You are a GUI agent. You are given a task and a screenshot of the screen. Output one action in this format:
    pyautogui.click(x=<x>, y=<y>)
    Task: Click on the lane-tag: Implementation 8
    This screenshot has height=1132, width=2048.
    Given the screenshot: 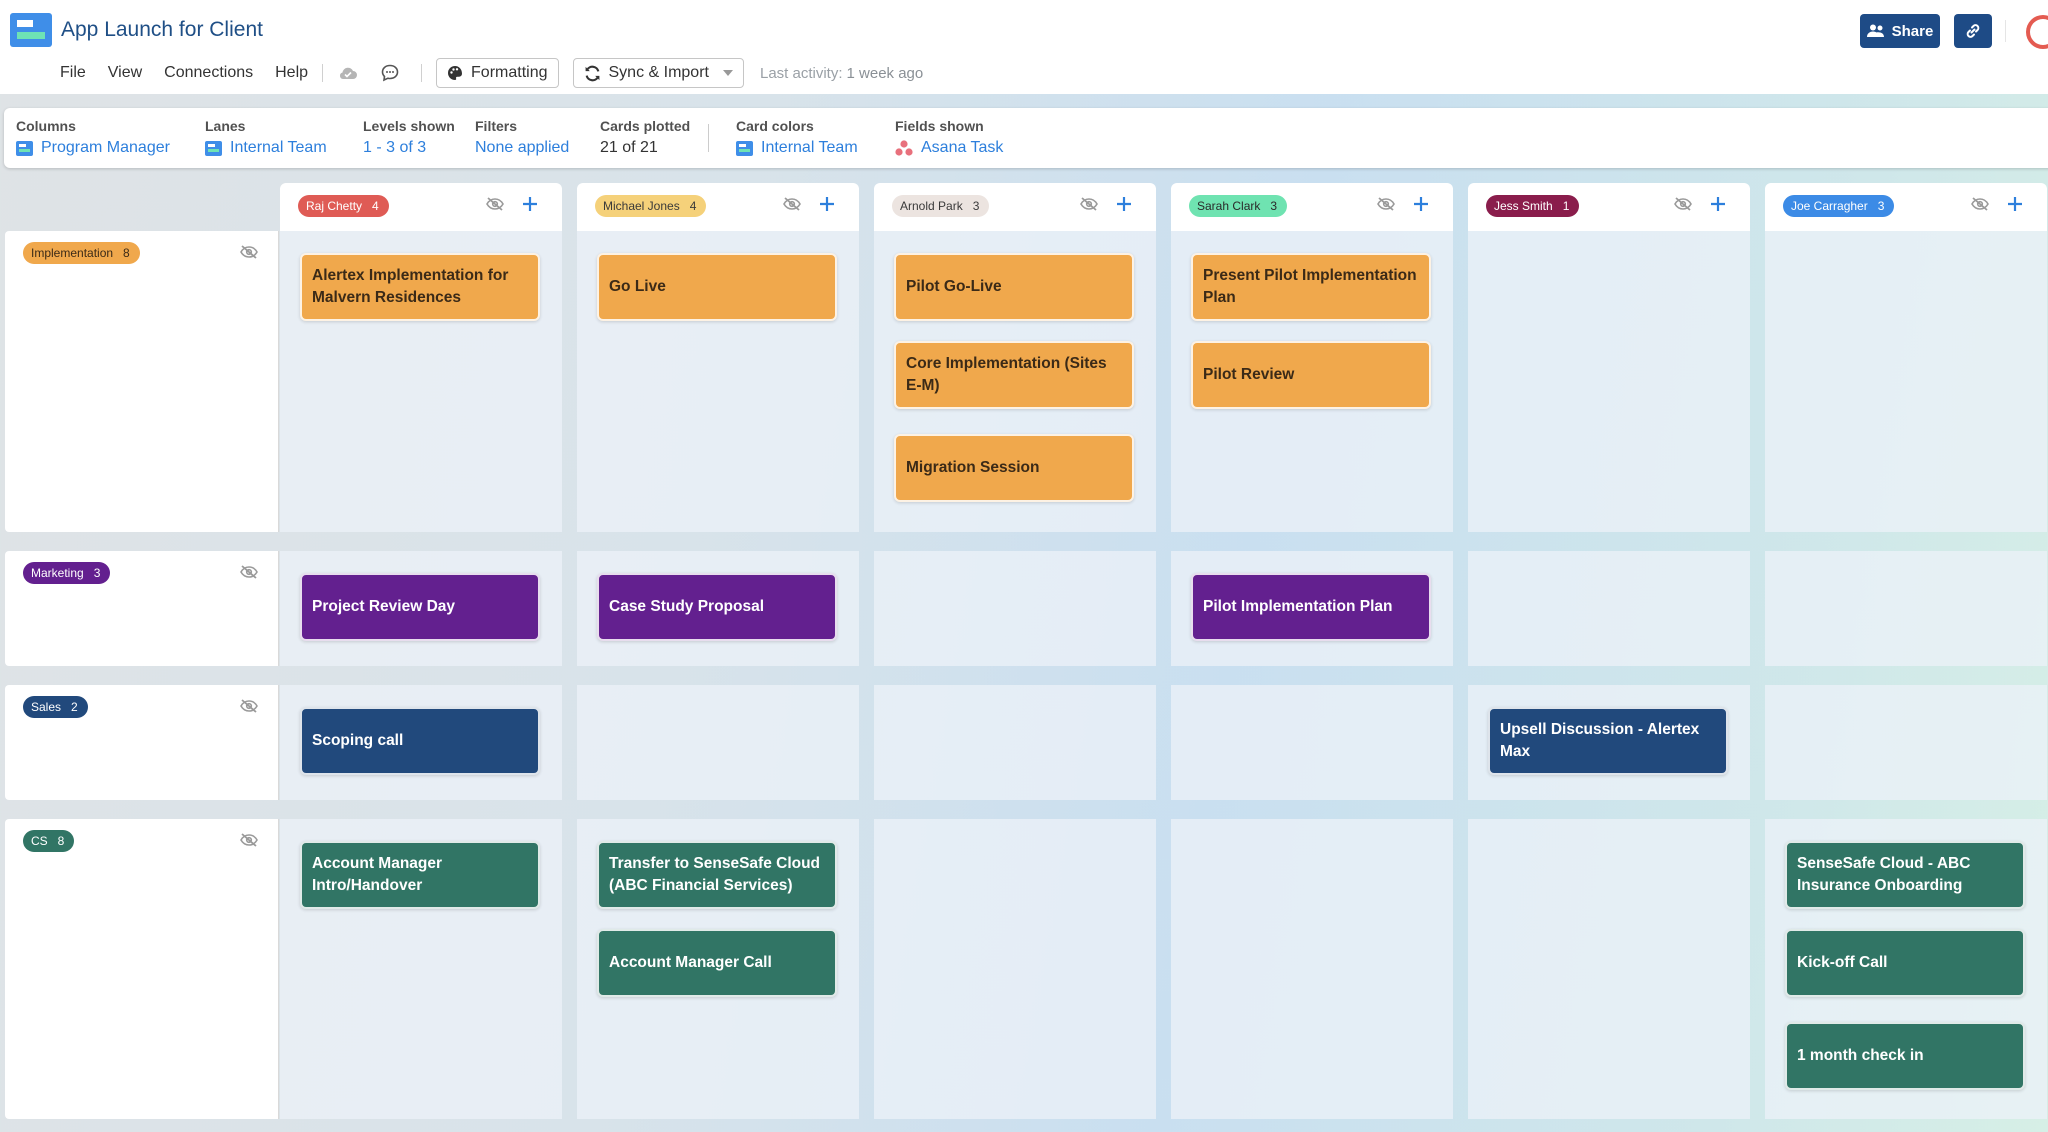 What is the action you would take?
    pyautogui.click(x=81, y=253)
    